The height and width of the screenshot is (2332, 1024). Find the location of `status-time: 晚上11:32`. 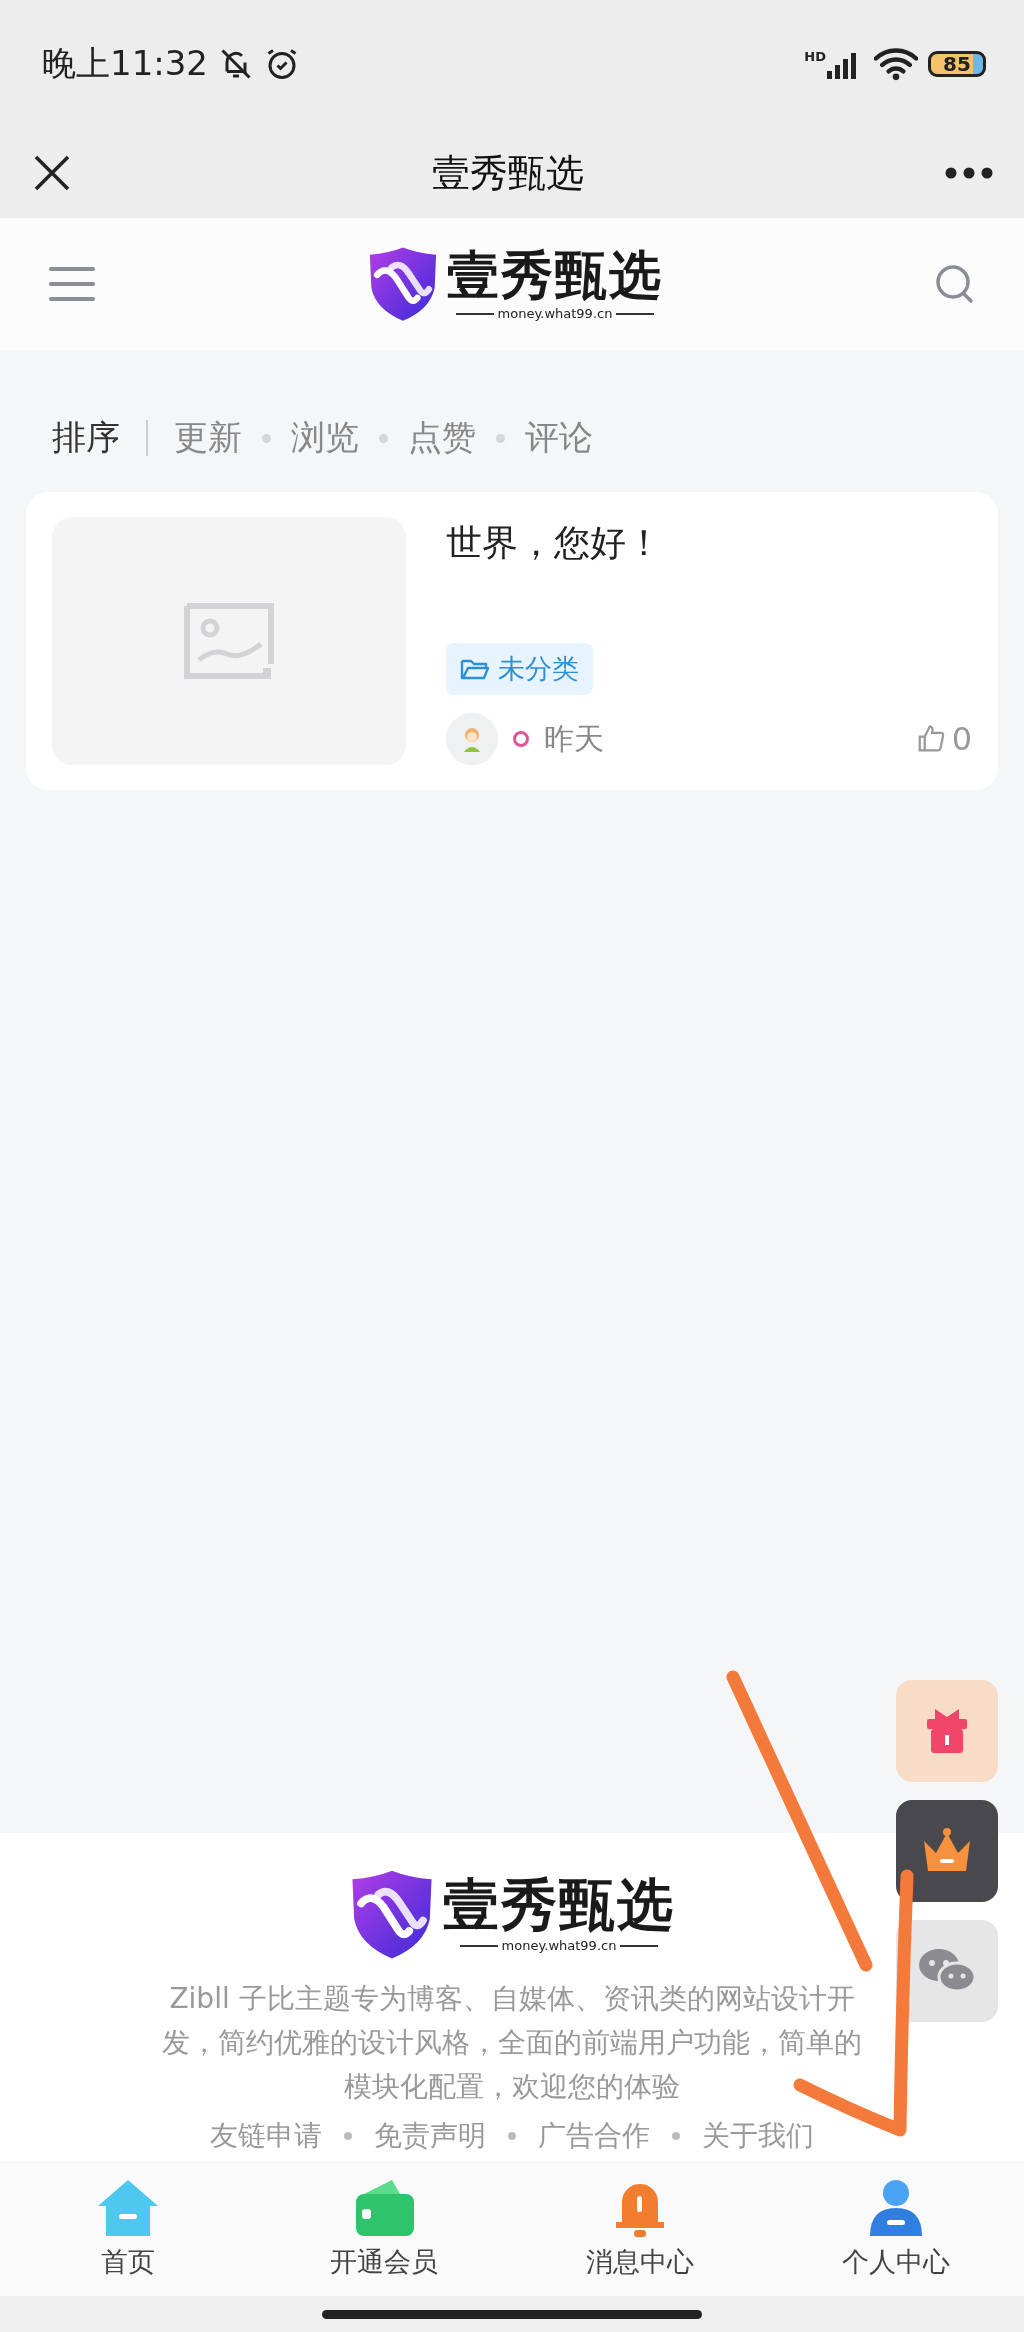

status-time: 晚上11:32 is located at coordinates (125, 63).